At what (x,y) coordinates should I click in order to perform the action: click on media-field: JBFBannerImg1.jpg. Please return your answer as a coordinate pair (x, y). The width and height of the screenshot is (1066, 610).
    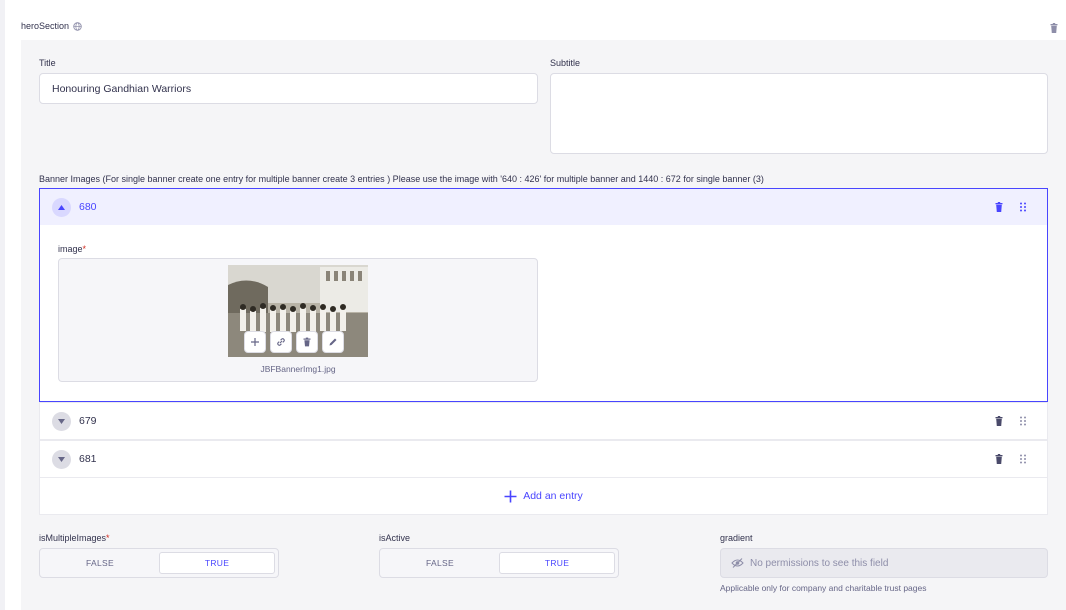
    Looking at the image, I should click on (298, 320).